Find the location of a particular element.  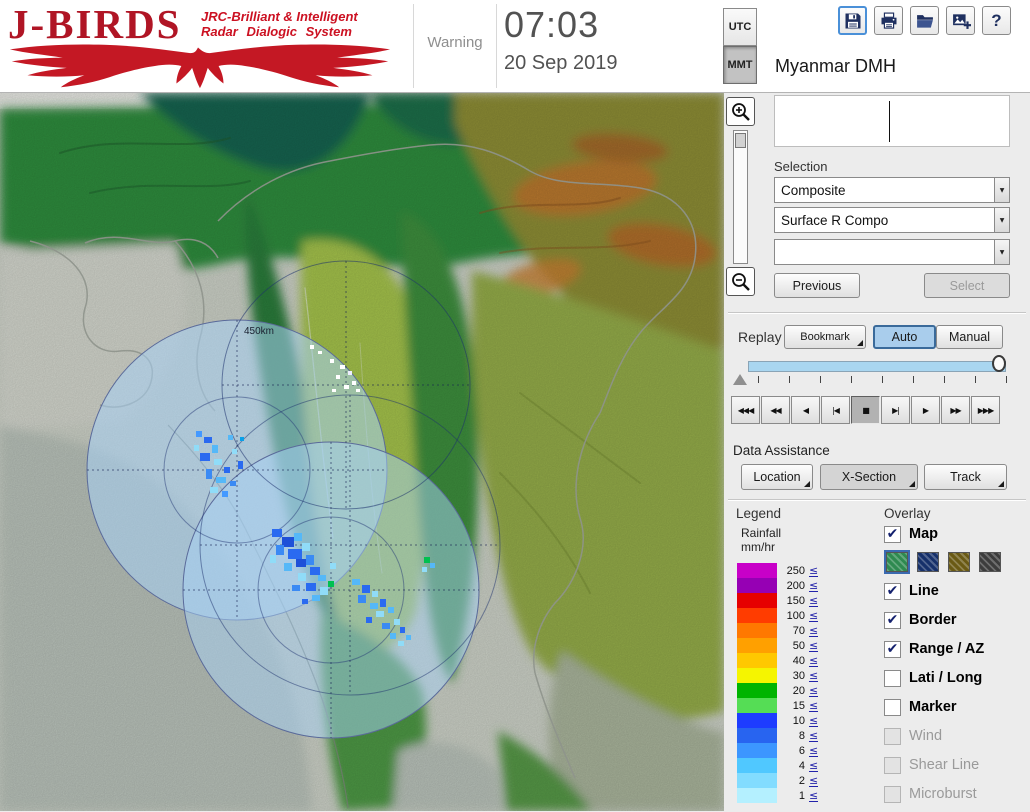

eagle-logo-icon is located at coordinates (200, 66).